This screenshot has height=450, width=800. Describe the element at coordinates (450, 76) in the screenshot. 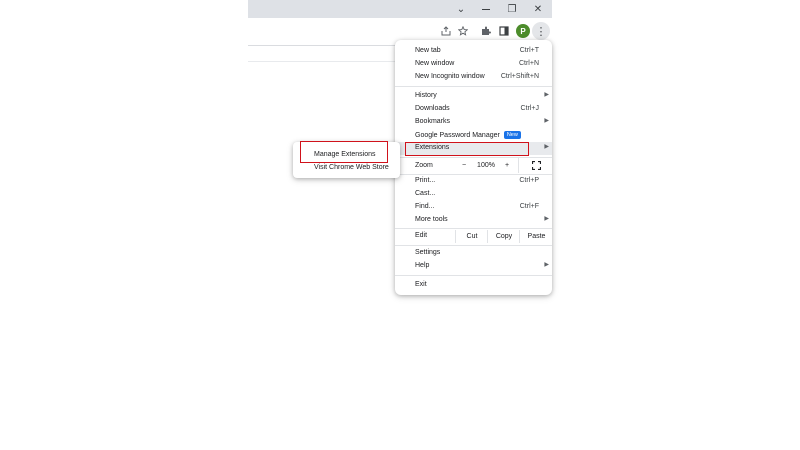

I see `menu-item-label: New Incognito window` at that location.